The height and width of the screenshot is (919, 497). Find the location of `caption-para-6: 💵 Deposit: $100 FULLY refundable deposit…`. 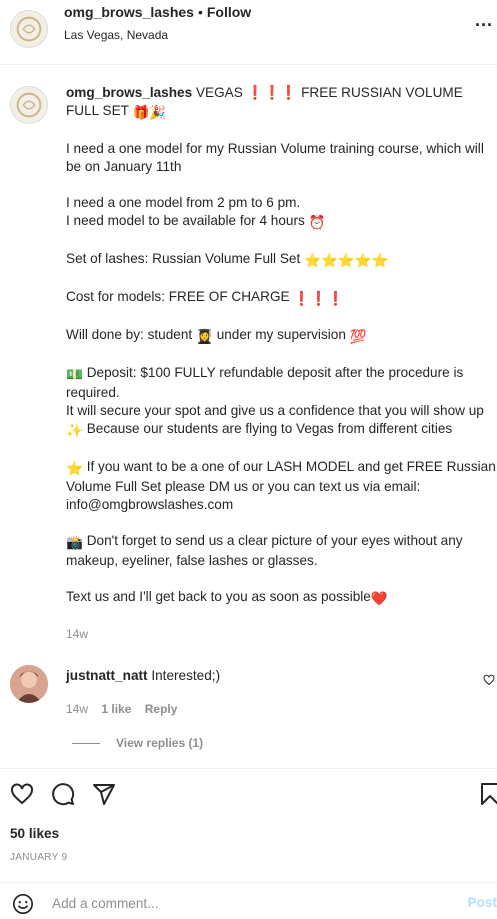

caption-para-6: 💵 Deposit: $100 FULLY refundable deposit… is located at coordinates (281, 402).